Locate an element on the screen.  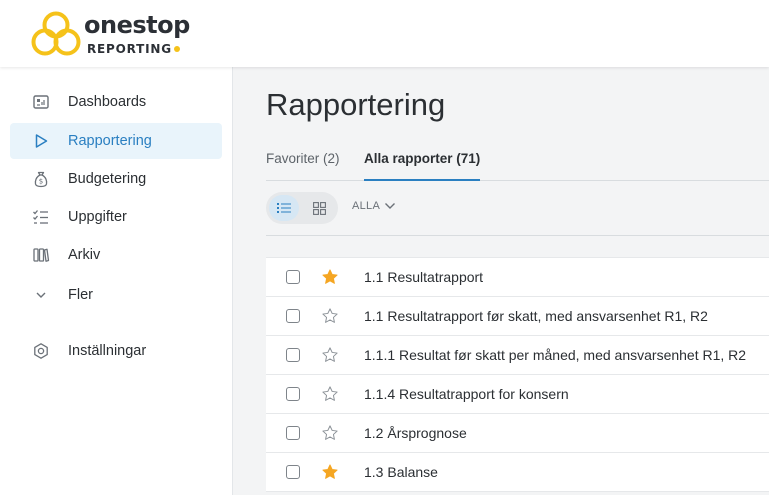
list-view-button is located at coordinates (284, 208).